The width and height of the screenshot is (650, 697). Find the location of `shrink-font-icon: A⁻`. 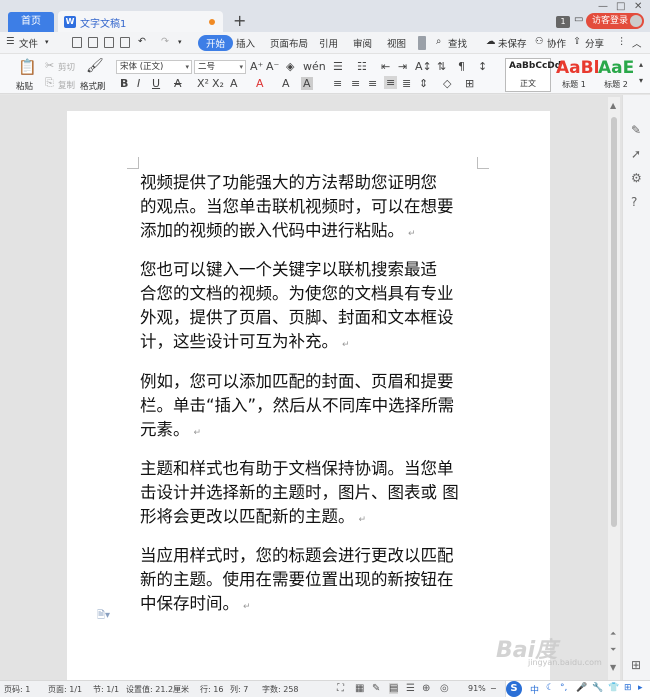

shrink-font-icon: A⁻ is located at coordinates (272, 66).